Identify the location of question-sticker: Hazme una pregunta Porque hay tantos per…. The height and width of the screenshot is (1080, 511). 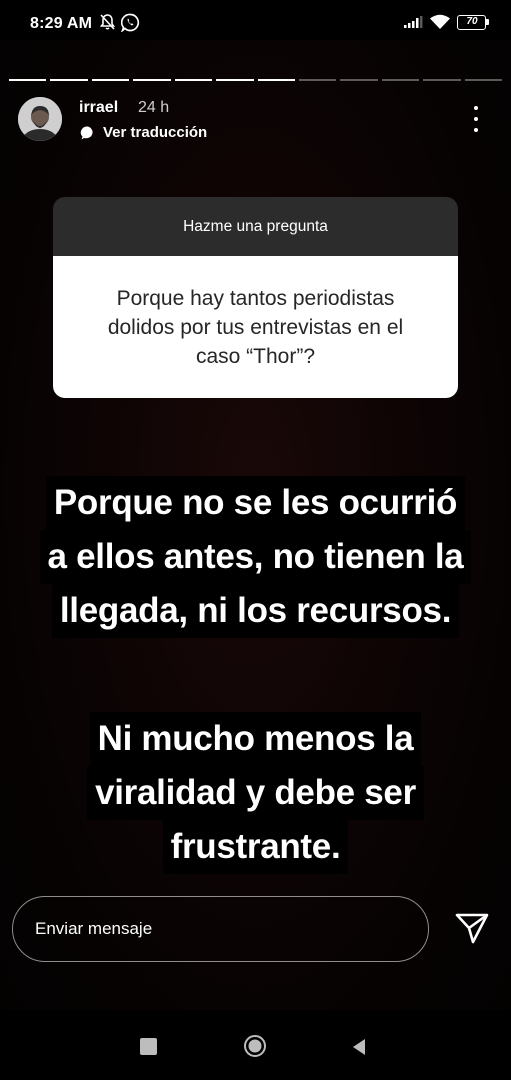
(255, 297).